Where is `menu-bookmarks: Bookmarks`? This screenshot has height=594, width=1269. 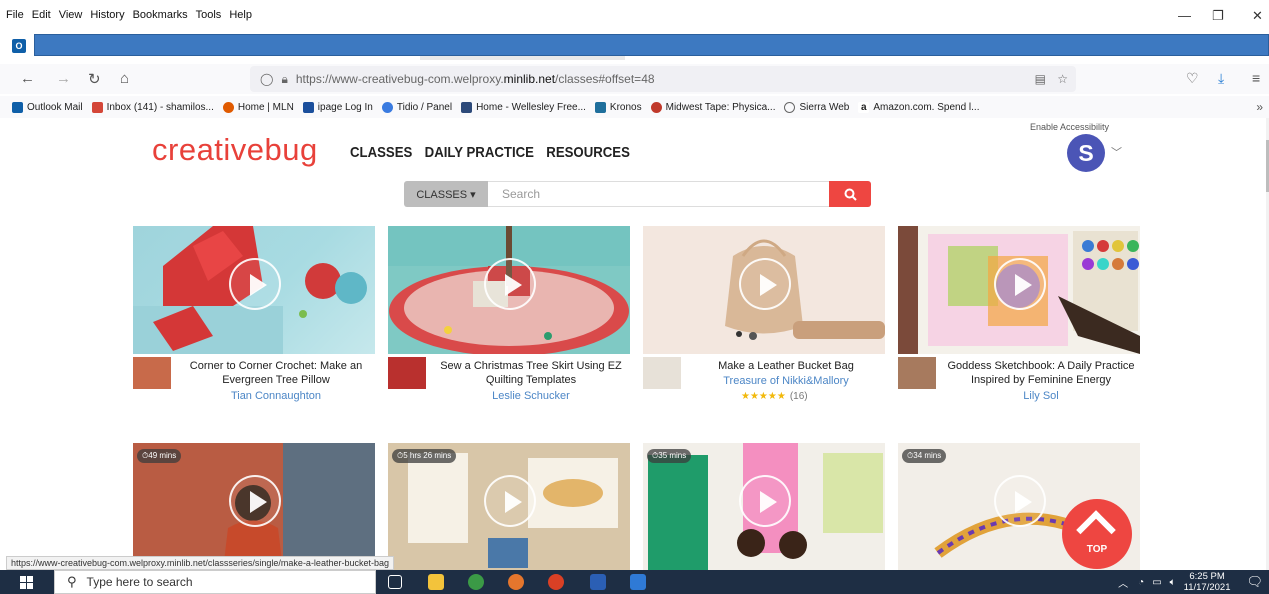
menu-bookmarks: Bookmarks is located at coordinates (160, 15).